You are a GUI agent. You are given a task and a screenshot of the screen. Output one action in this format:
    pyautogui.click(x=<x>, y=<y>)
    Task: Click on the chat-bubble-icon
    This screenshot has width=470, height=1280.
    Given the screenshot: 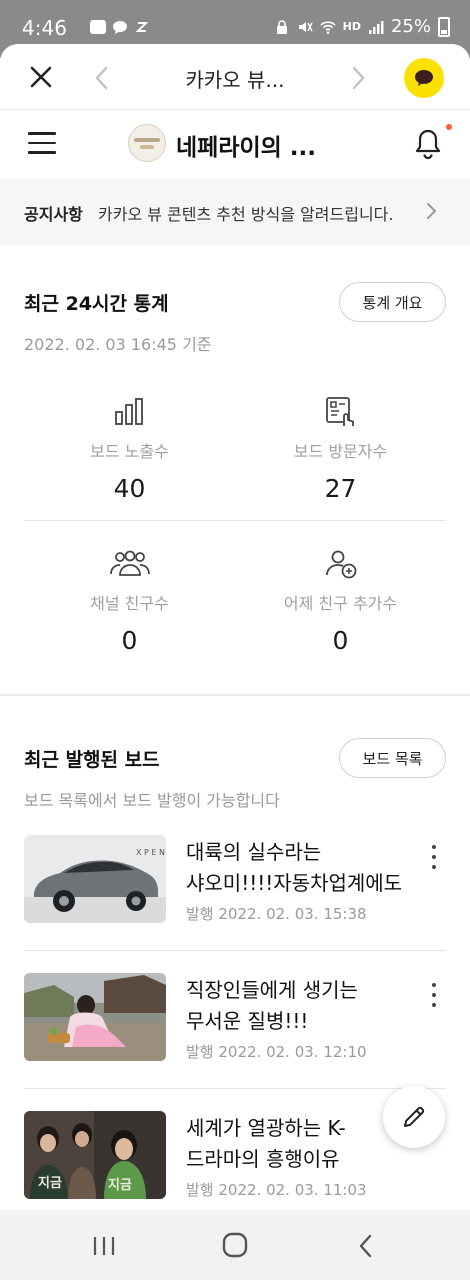 What is the action you would take?
    pyautogui.click(x=120, y=27)
    